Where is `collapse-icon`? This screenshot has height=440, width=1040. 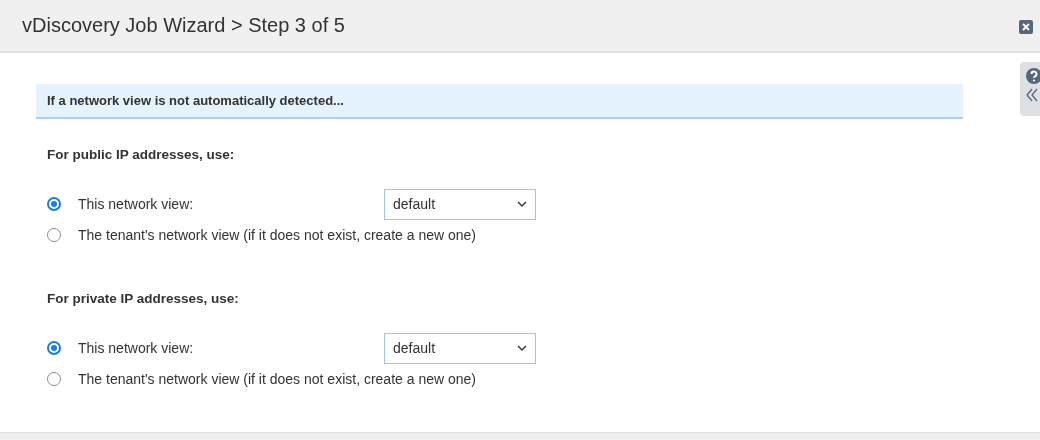 collapse-icon is located at coordinates (1032, 95).